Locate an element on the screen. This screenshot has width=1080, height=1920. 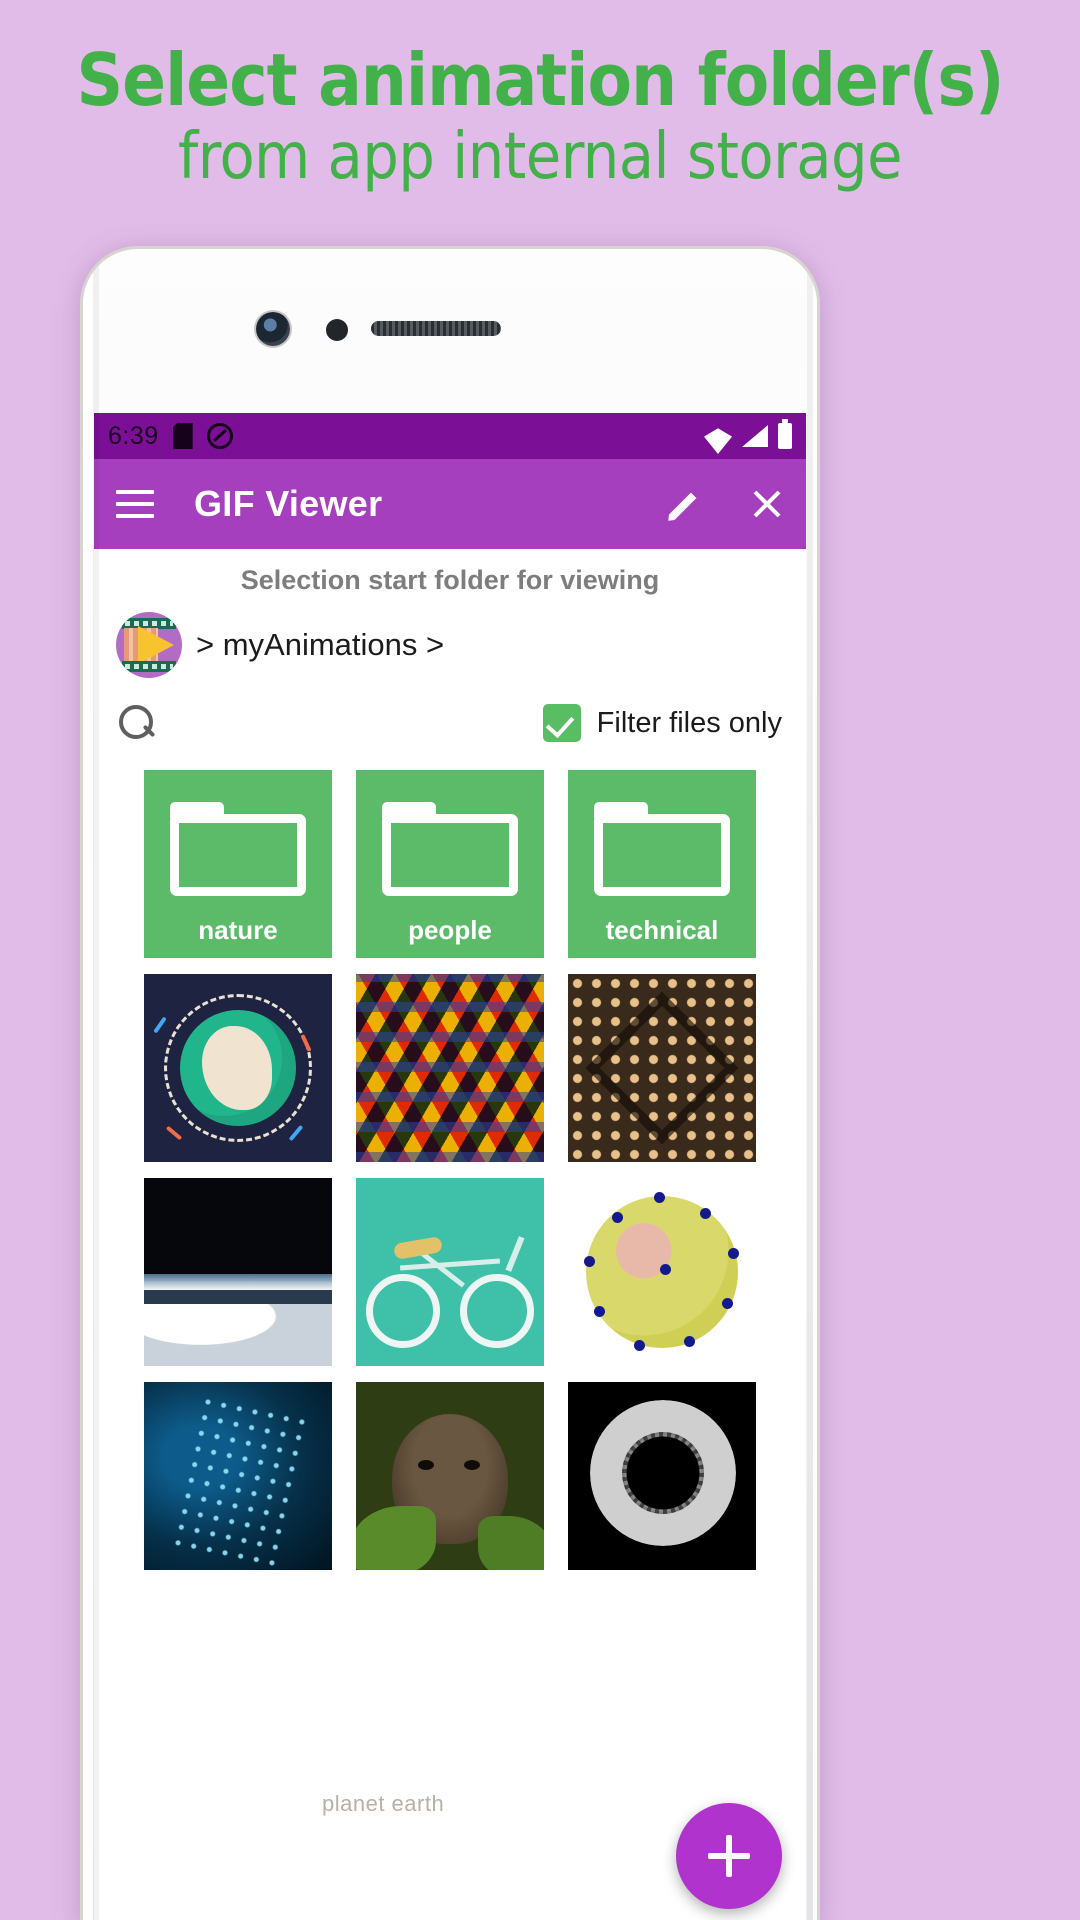
thumbnail-earth-illustration is located at coordinates (238, 1068).